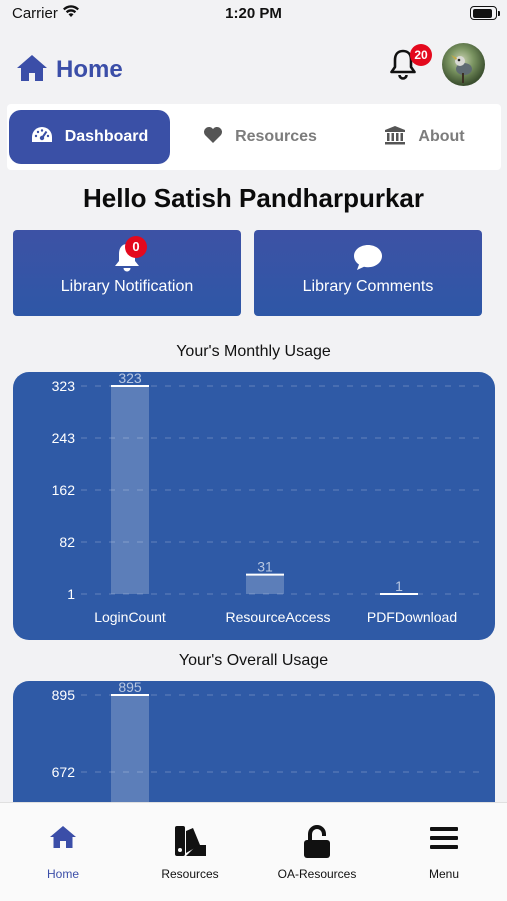  Describe the element at coordinates (213, 137) in the screenshot. I see `heart-icon` at that location.